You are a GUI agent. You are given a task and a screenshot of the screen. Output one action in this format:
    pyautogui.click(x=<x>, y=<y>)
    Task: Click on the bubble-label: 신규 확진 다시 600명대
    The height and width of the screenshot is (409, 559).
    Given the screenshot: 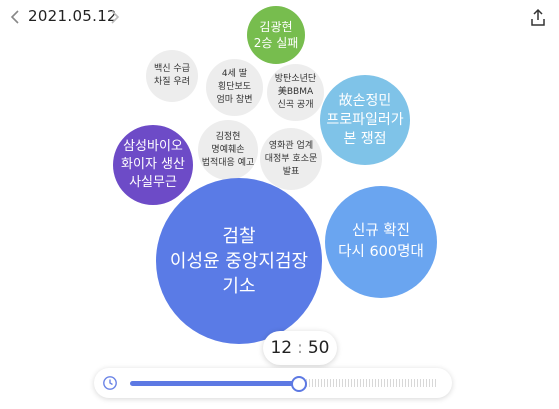 What is the action you would take?
    pyautogui.click(x=381, y=241)
    